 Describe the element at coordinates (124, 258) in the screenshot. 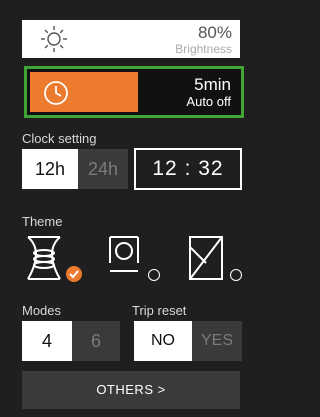

I see `theme-round-icon` at that location.